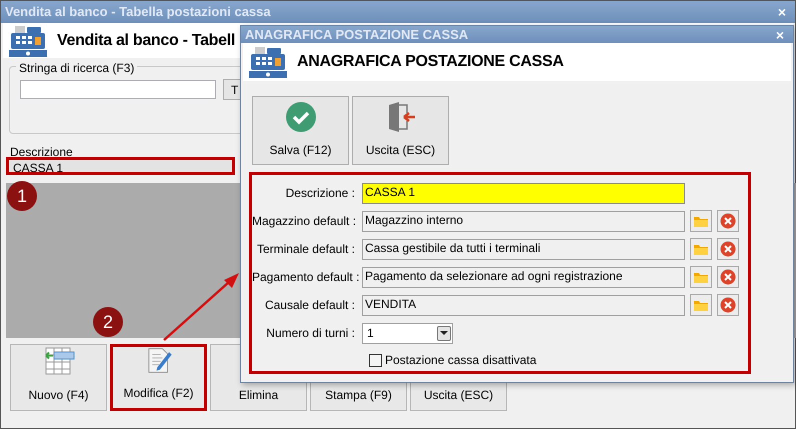 The image size is (796, 429). What do you see at coordinates (58, 377) in the screenshot?
I see `toolbar-button: Nuovo (F4)` at bounding box center [58, 377].